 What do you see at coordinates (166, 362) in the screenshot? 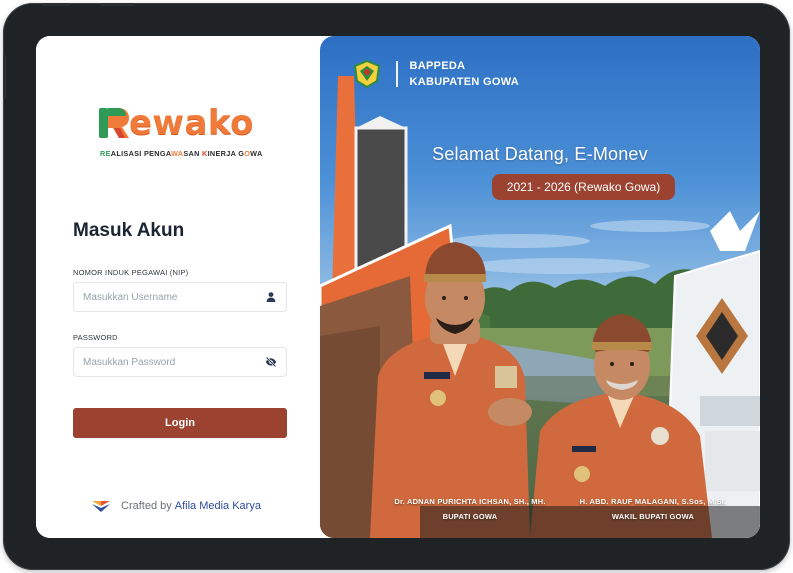
I see `password-input` at bounding box center [166, 362].